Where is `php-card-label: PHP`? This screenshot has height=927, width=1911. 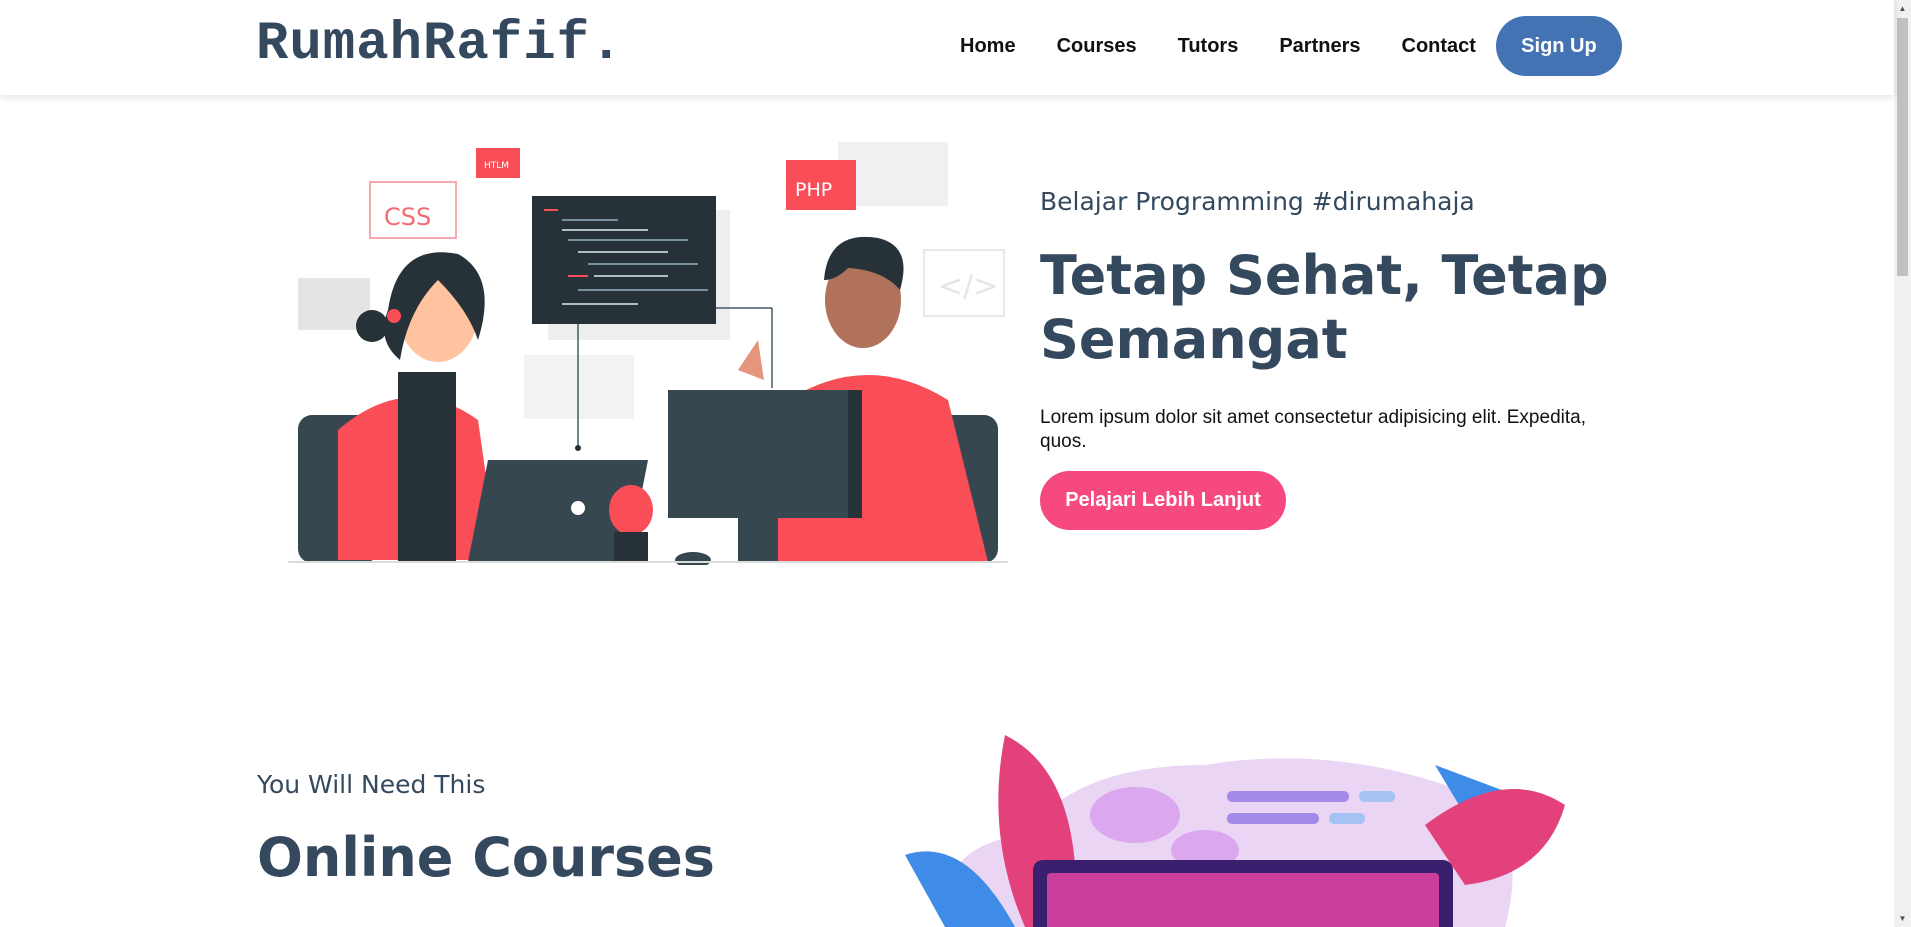 php-card-label: PHP is located at coordinates (813, 190).